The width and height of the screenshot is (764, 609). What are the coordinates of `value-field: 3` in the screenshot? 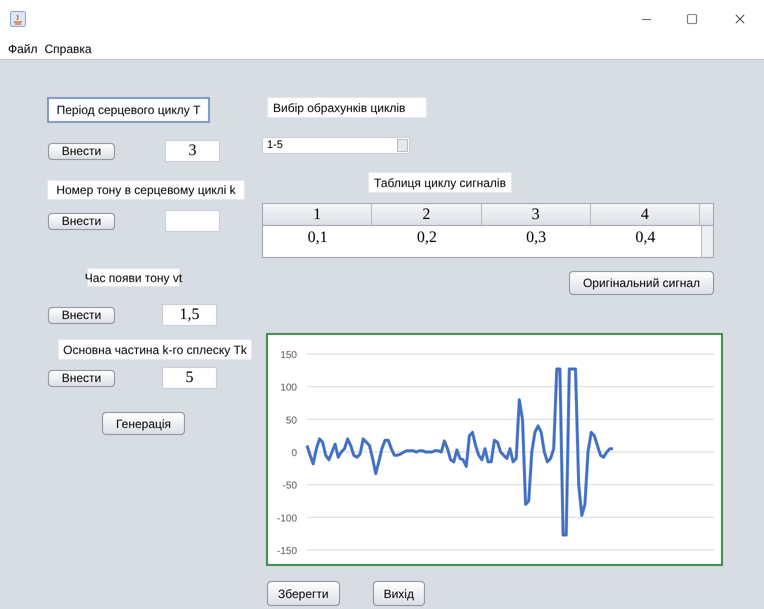 It's located at (192, 151).